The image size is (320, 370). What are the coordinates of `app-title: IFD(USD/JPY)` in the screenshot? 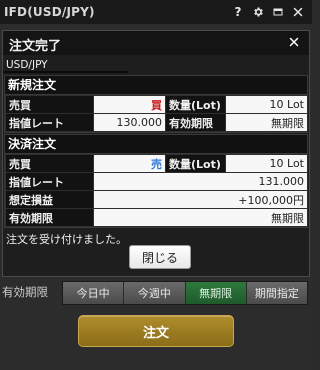 It's located at (49, 12).